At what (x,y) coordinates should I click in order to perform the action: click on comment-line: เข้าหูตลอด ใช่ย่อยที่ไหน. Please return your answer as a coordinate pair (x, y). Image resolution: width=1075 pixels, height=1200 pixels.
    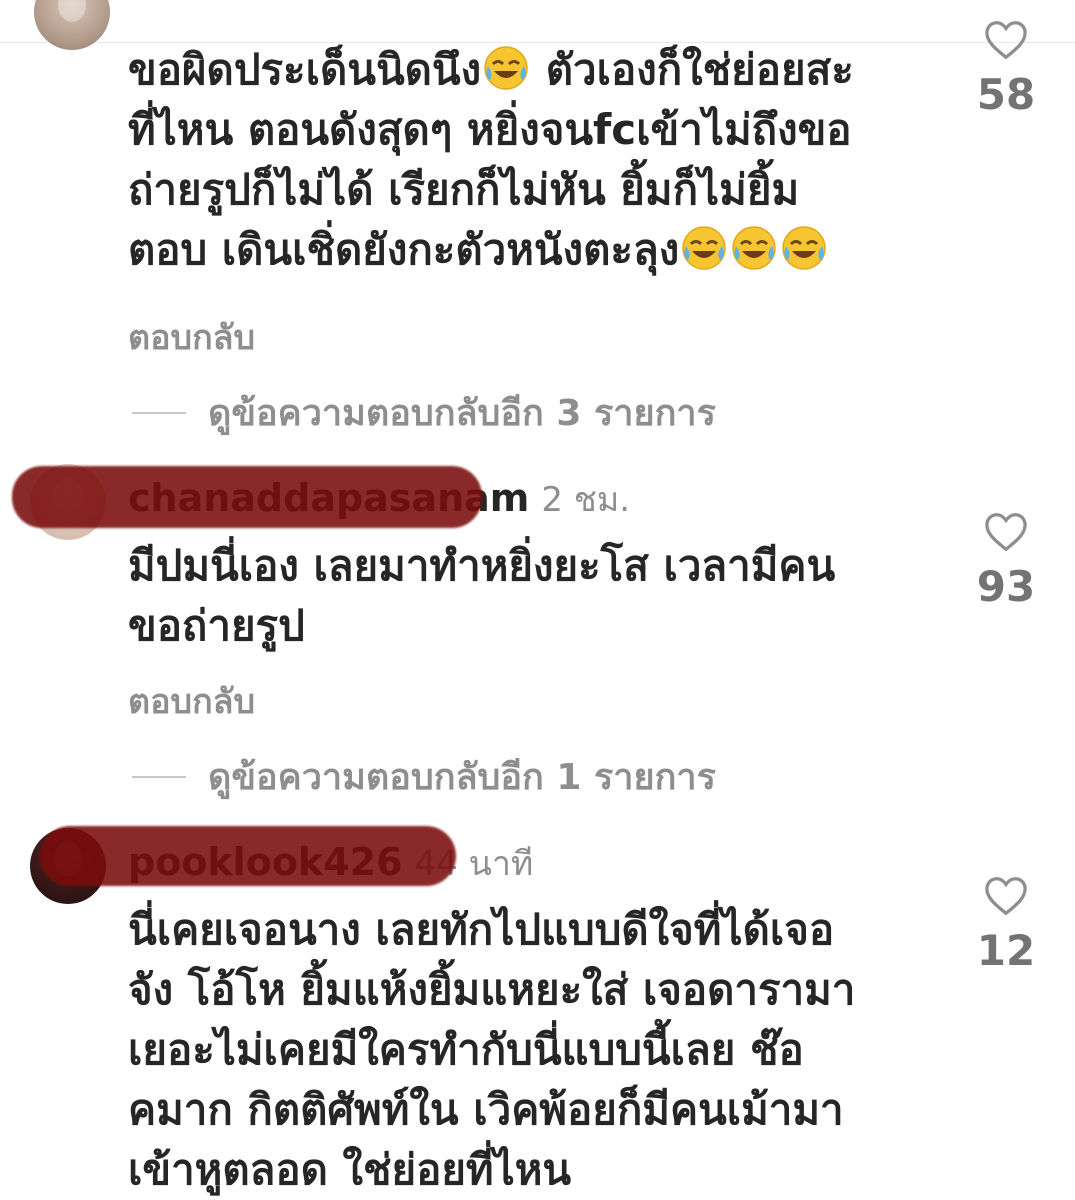
    Looking at the image, I should click on (350, 1169).